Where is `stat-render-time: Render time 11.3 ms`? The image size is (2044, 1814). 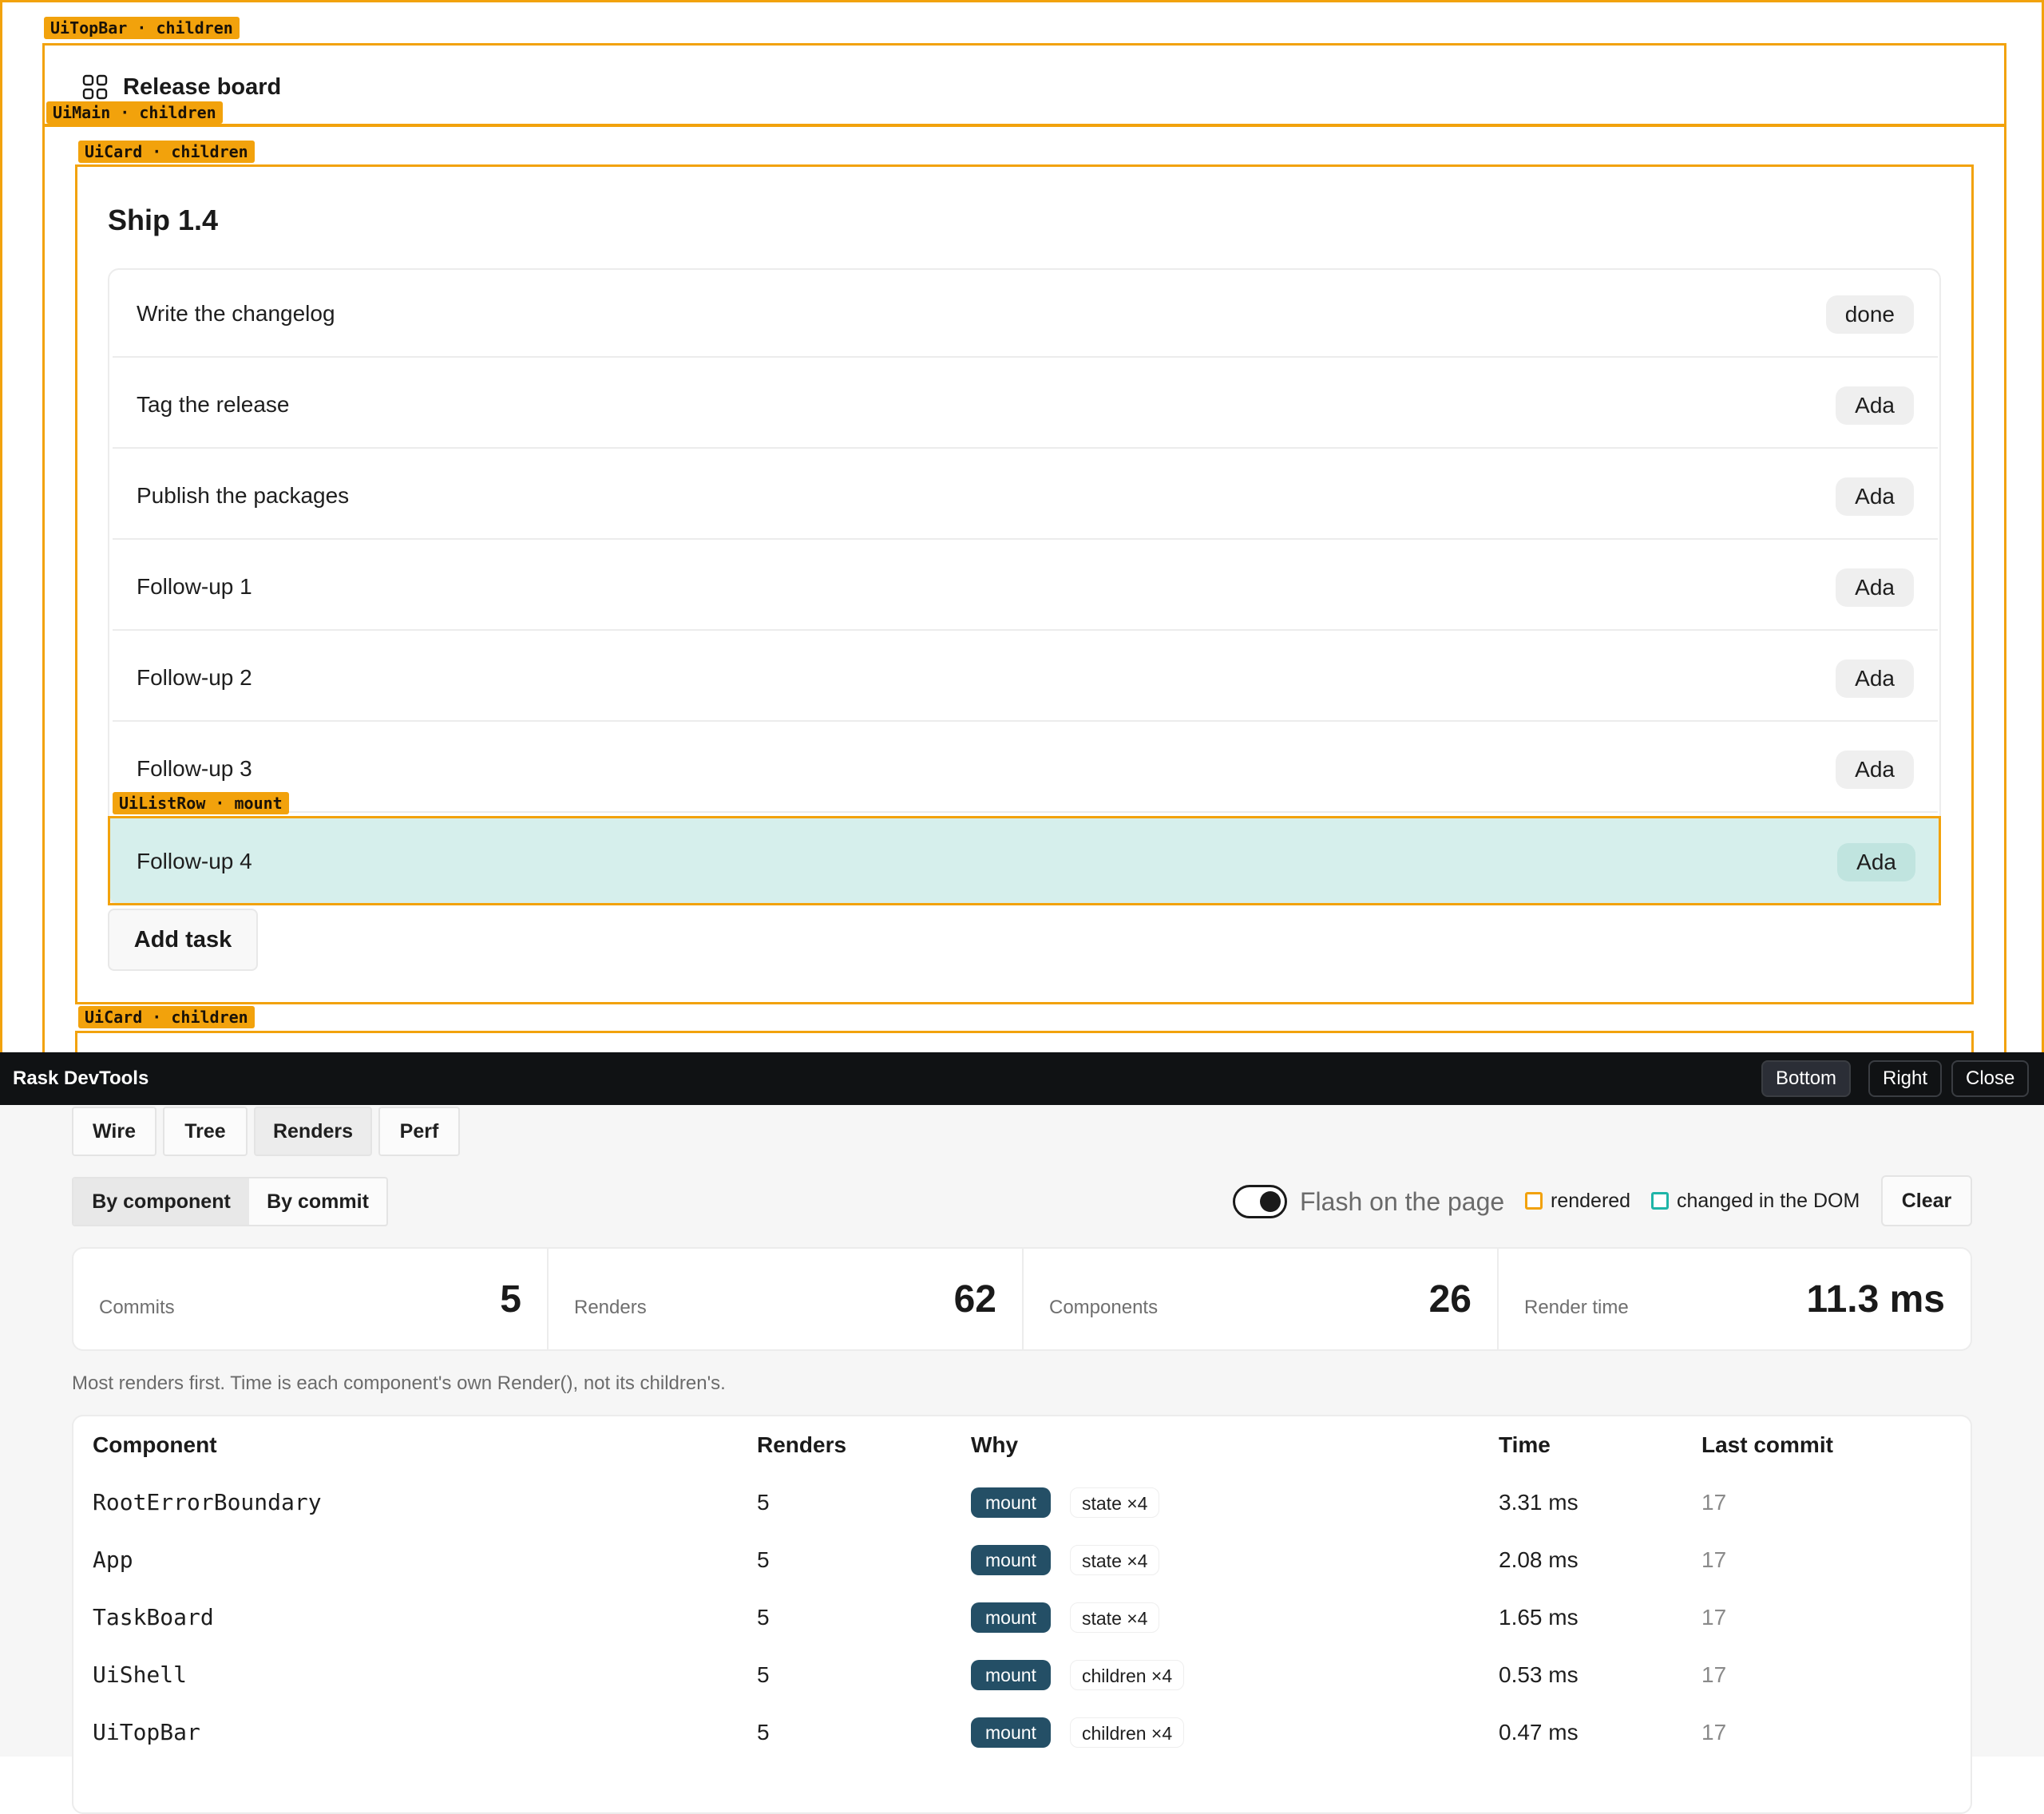
stat-render-time: Render time 11.3 ms is located at coordinates (1735, 1299).